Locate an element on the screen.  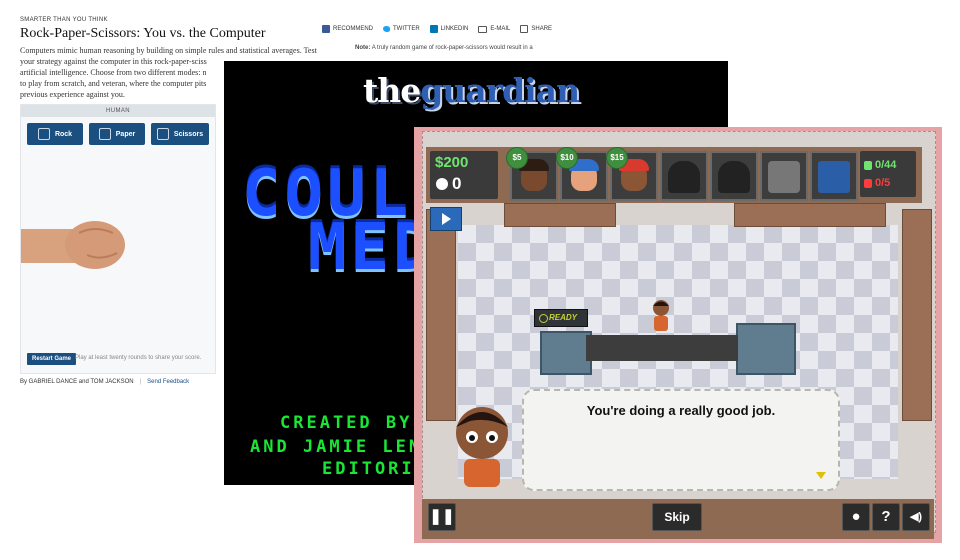
fist-image is located at coordinates (73, 245).